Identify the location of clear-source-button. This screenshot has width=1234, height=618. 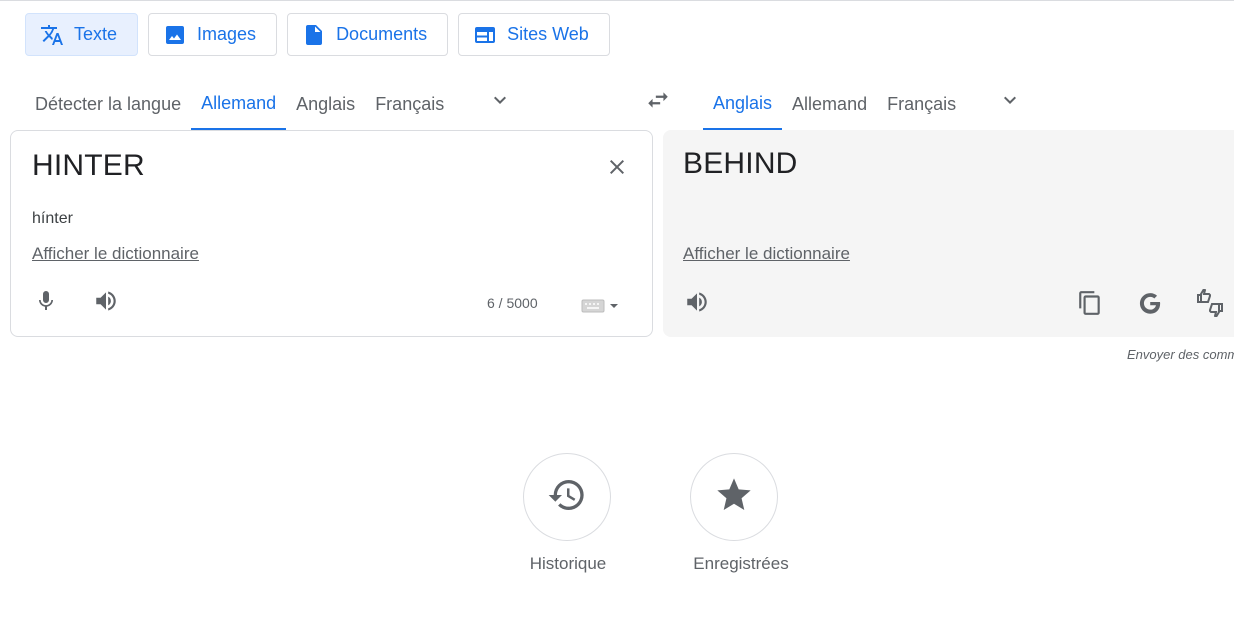
(617, 167).